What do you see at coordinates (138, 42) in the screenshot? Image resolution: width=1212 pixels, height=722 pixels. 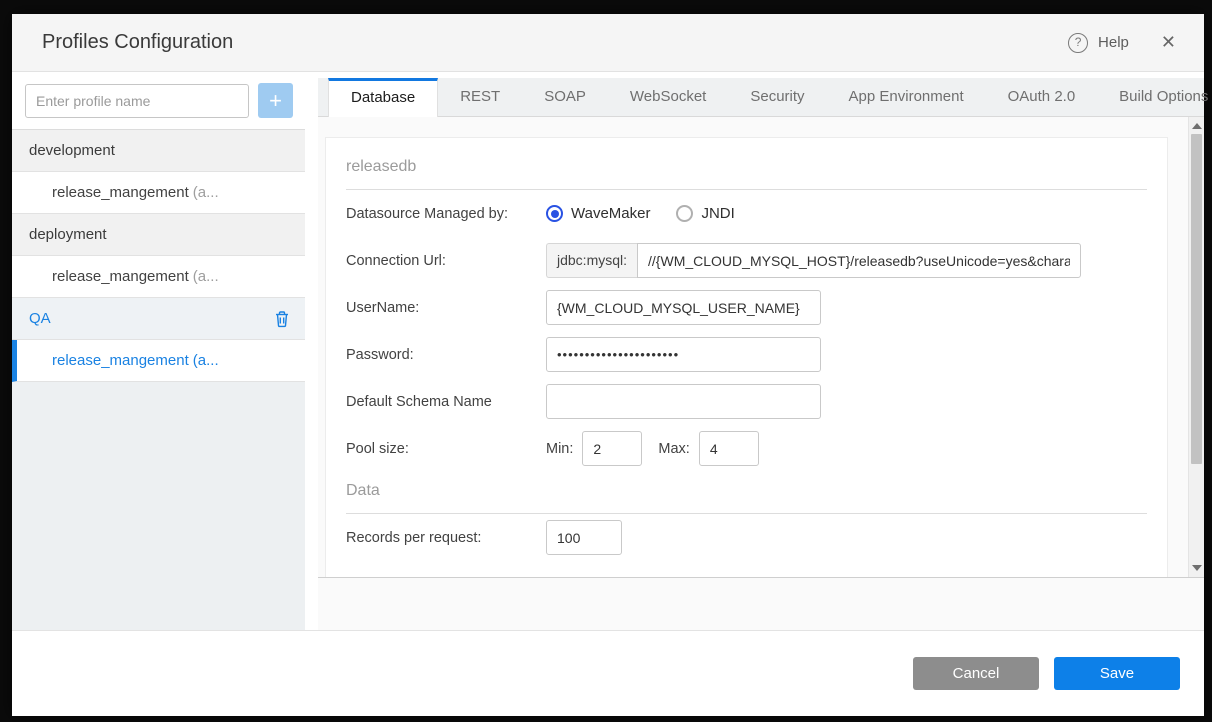 I see `dialog-title: Profiles Configuration` at bounding box center [138, 42].